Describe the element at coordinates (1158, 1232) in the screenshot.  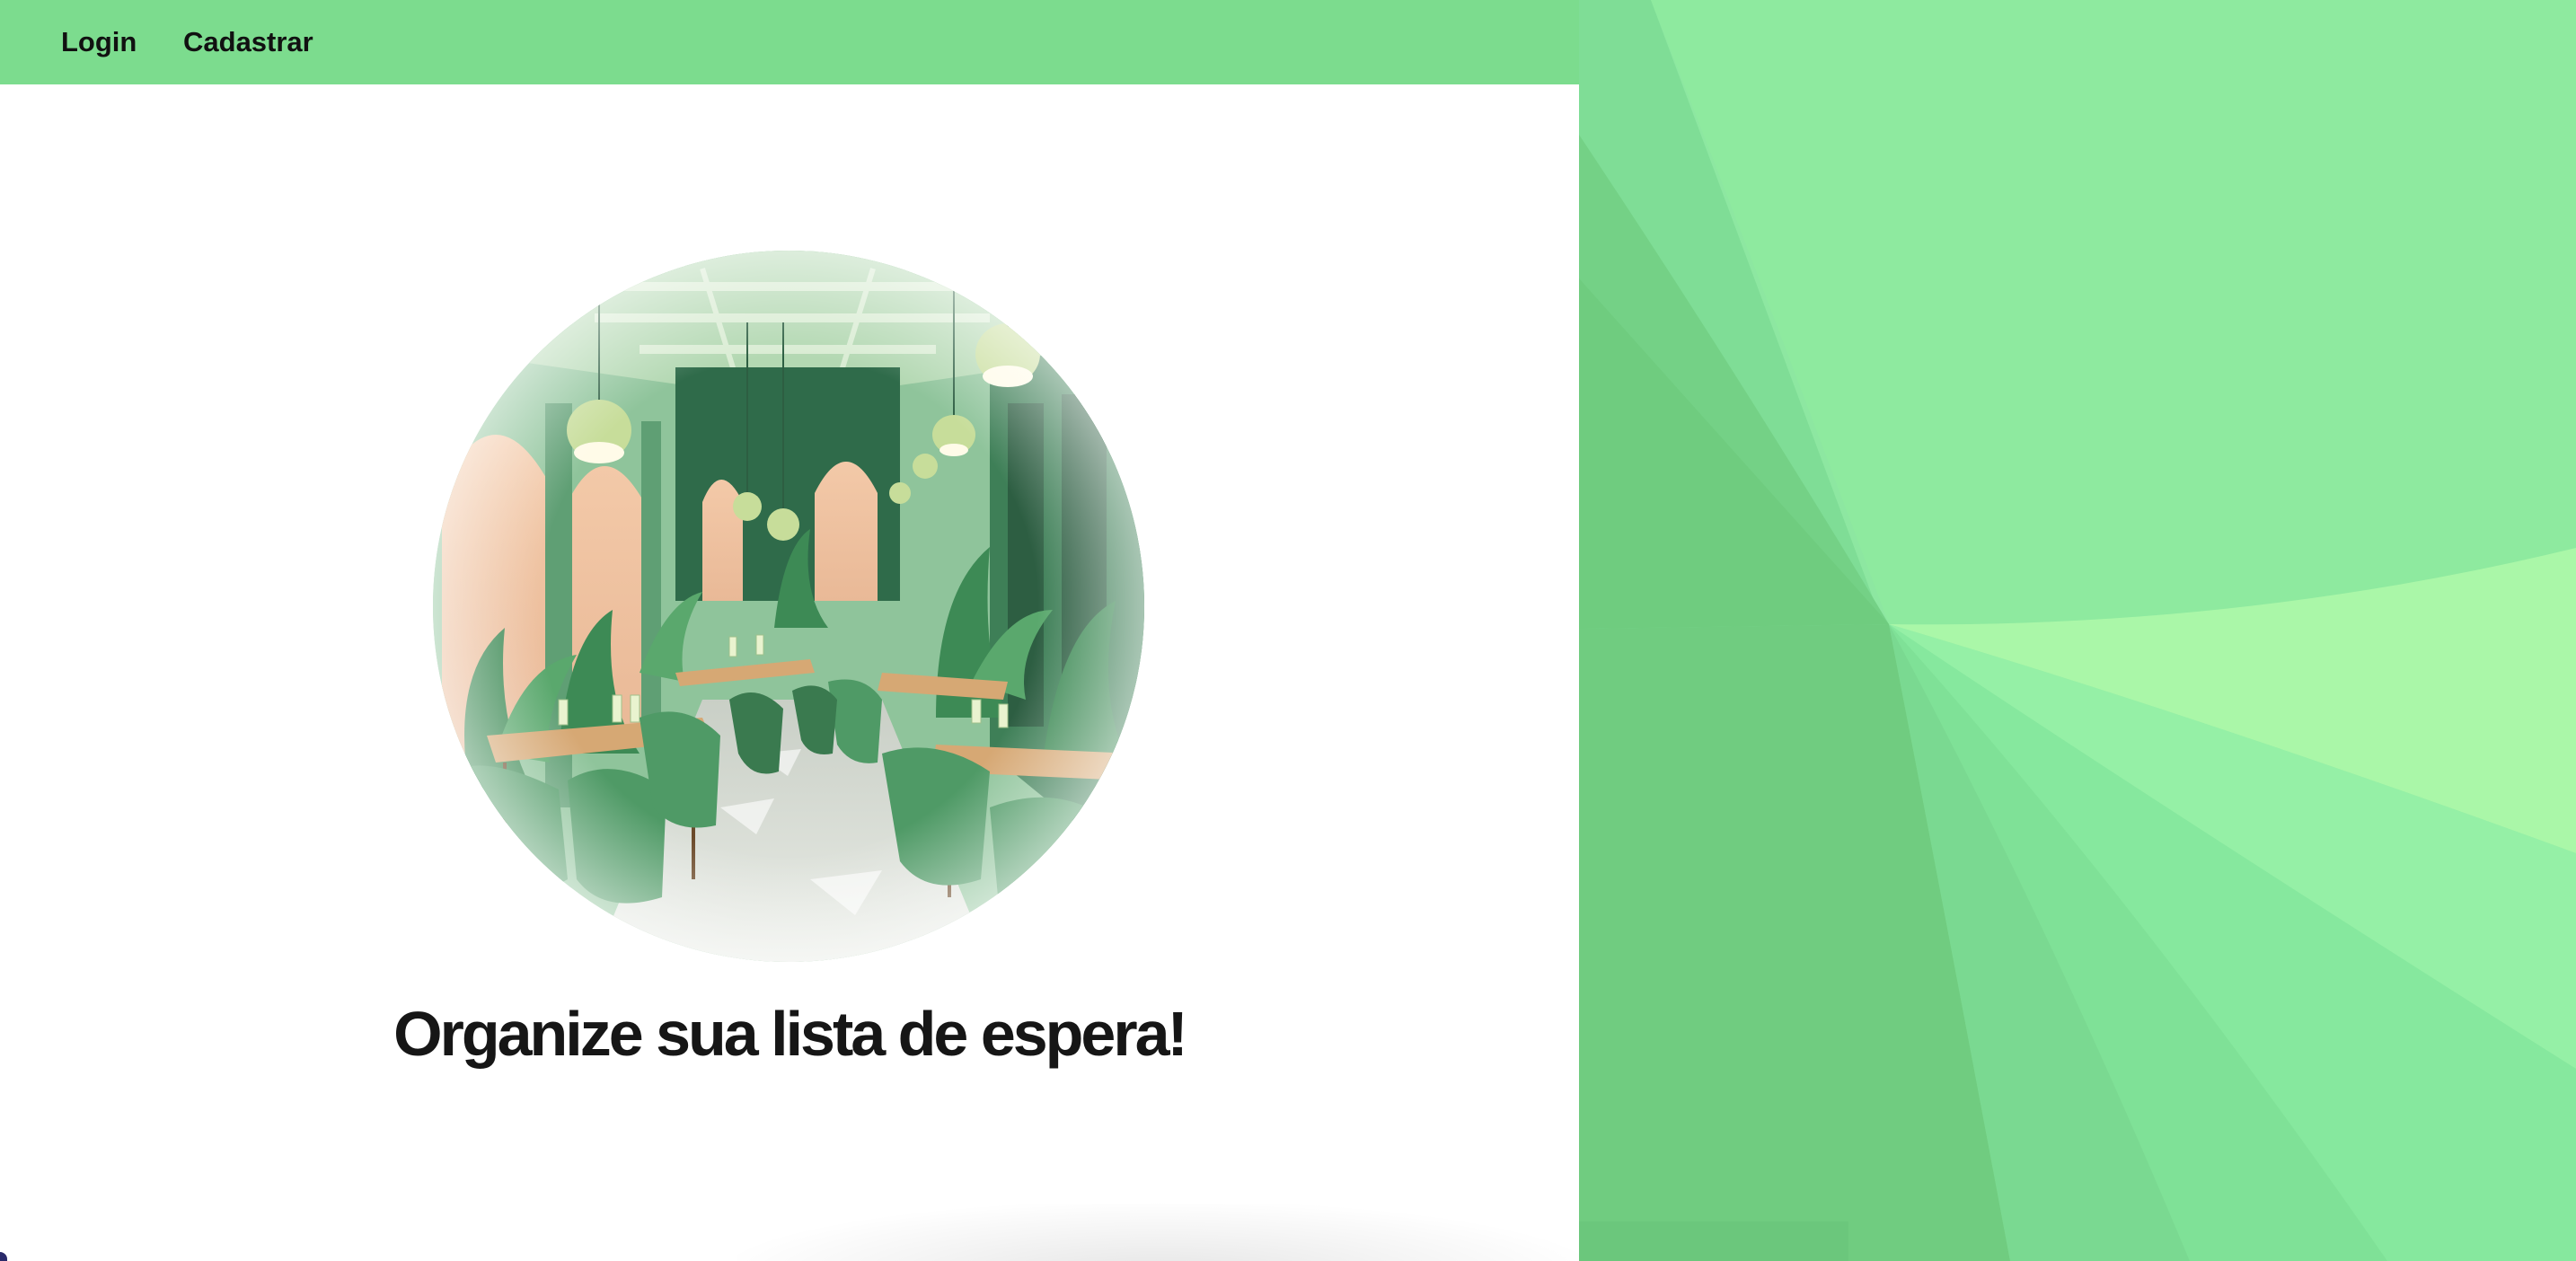
I see `bottom-shadow` at that location.